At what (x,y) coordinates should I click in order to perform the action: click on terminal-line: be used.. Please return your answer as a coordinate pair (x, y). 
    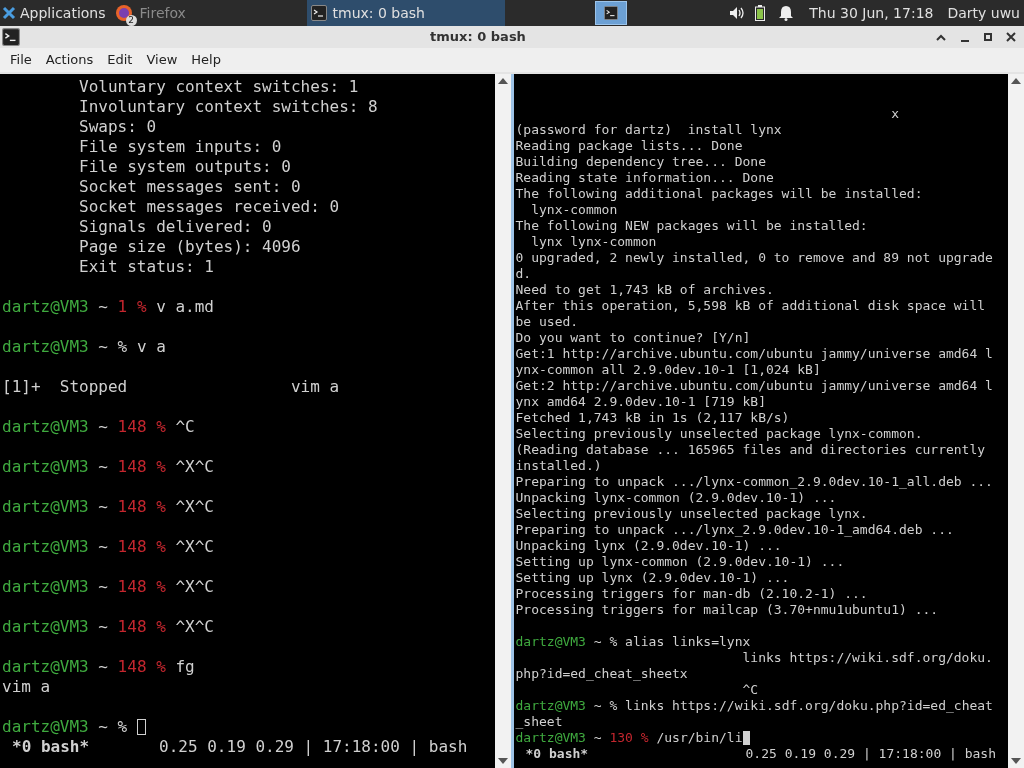
    Looking at the image, I should click on (547, 322).